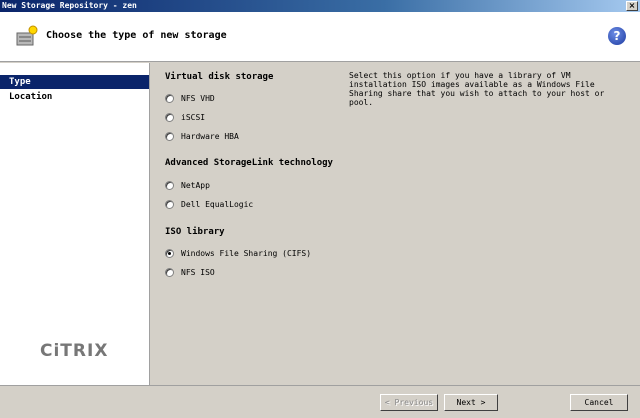  Describe the element at coordinates (190, 272) in the screenshot. I see `radio-nfs-iso: NFS ISO` at that location.